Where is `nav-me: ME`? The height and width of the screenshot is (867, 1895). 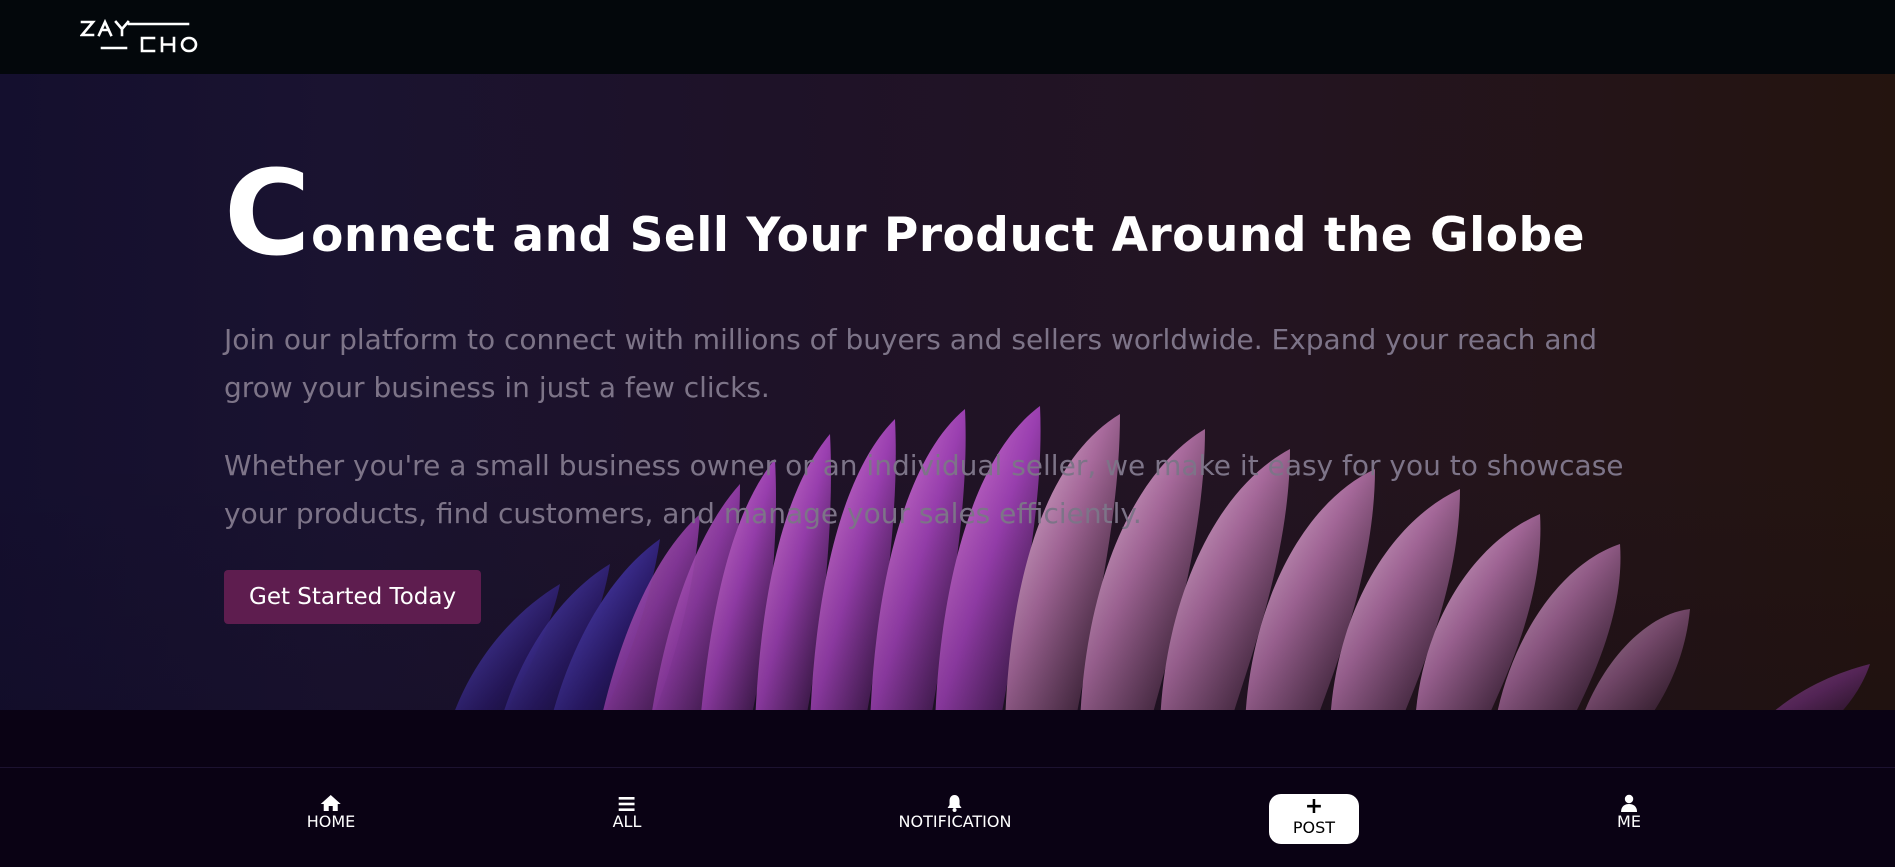 nav-me: ME is located at coordinates (1629, 811).